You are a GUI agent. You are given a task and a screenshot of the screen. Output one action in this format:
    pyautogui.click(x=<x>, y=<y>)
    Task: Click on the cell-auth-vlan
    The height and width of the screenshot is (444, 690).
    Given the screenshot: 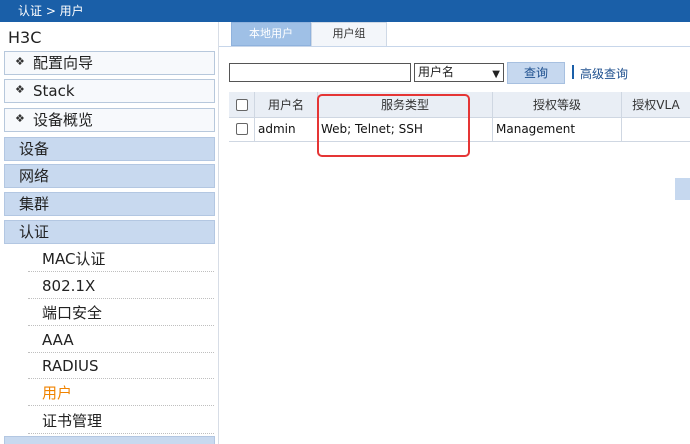 What is the action you would take?
    pyautogui.click(x=656, y=130)
    